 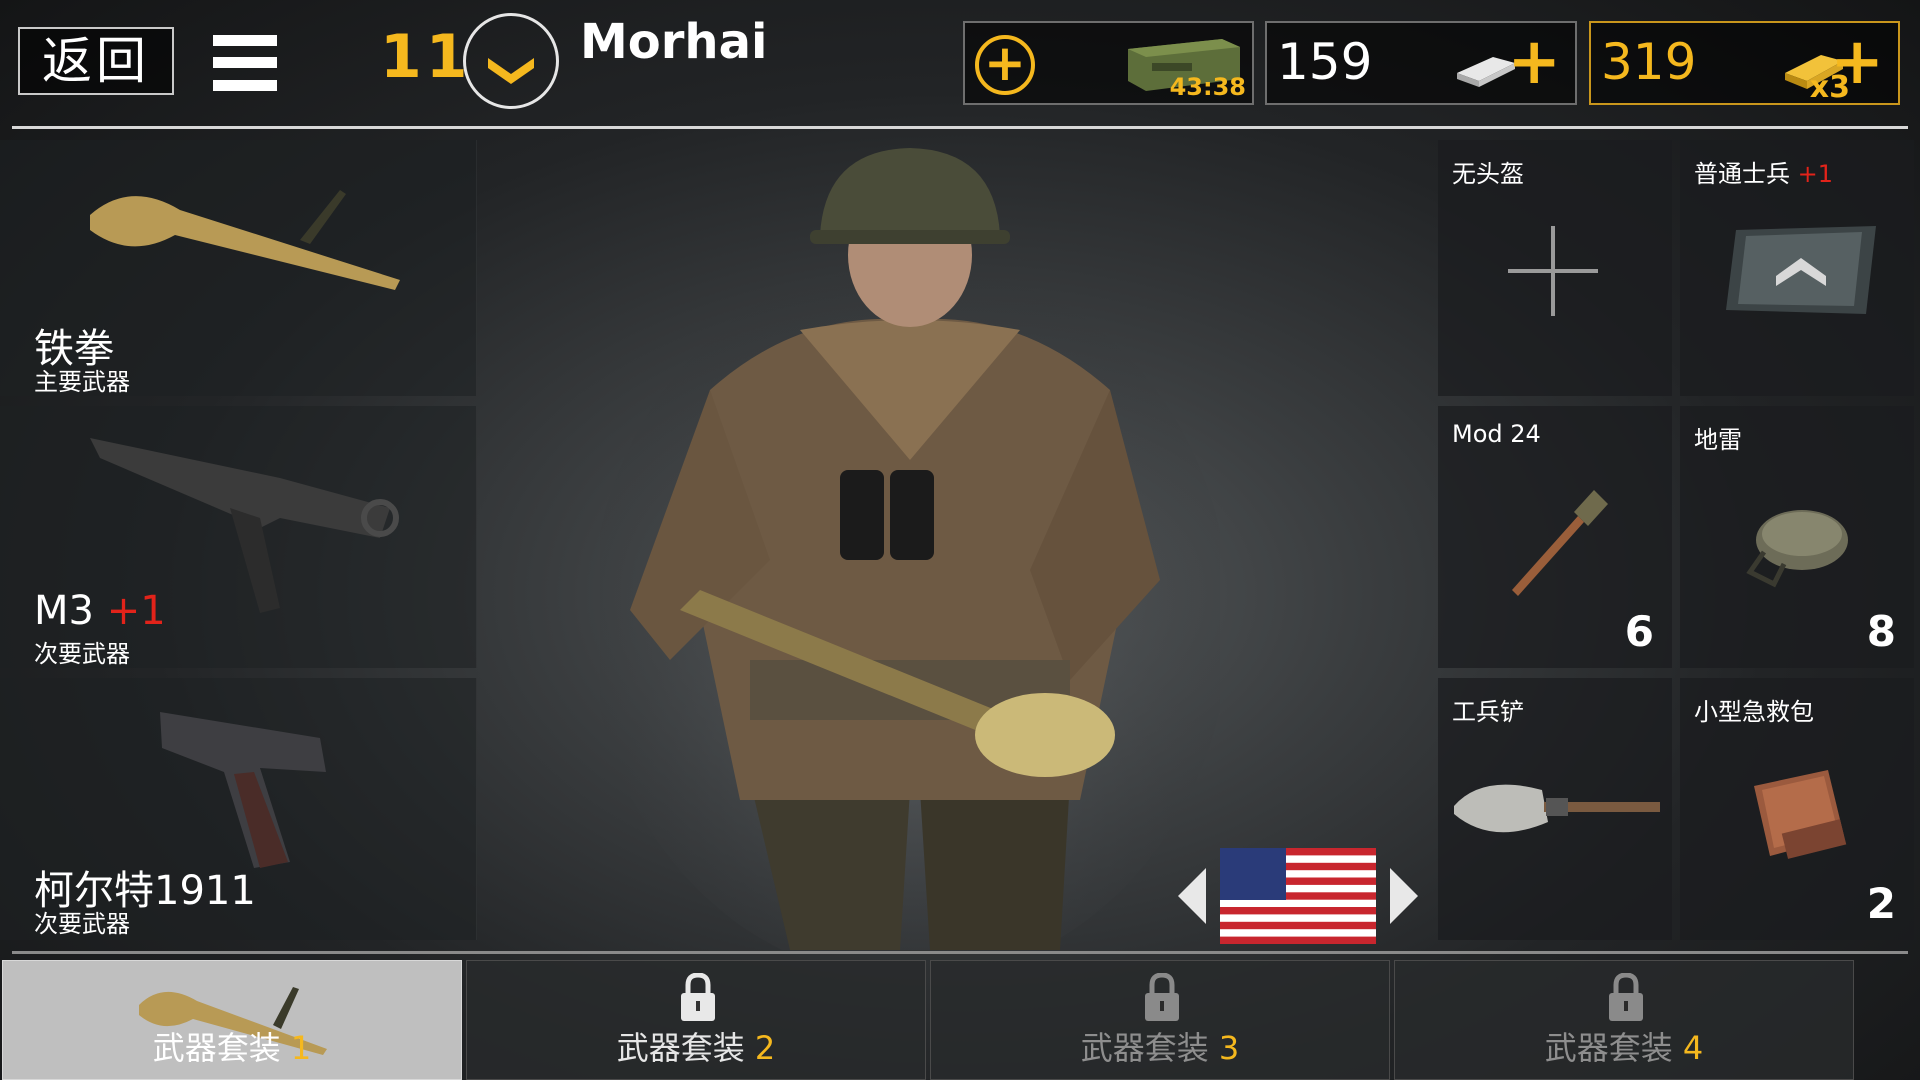 What do you see at coordinates (1207, 87) in the screenshot?
I see `crate-timer: 43:38` at bounding box center [1207, 87].